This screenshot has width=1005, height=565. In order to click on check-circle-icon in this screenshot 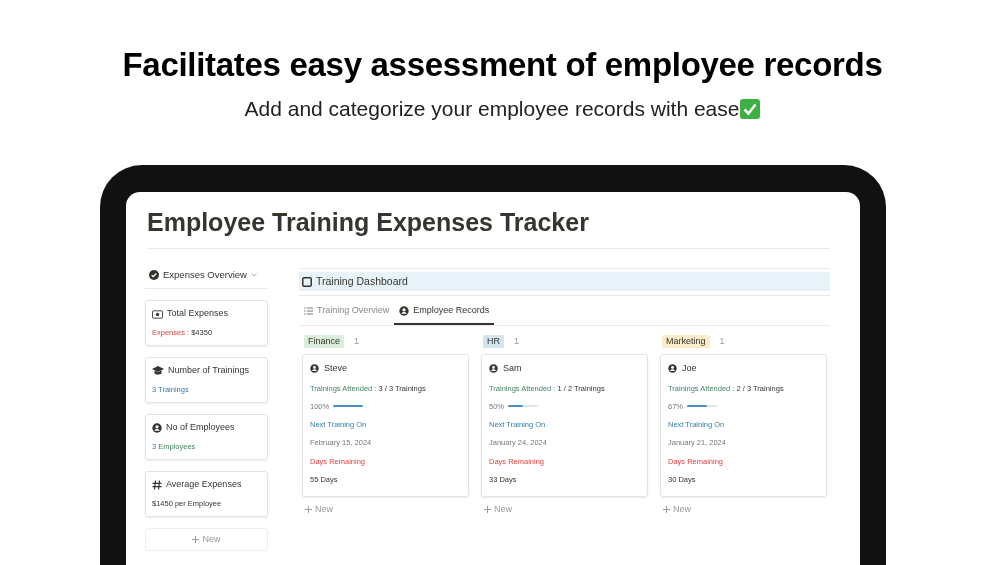, I will do `click(154, 275)`.